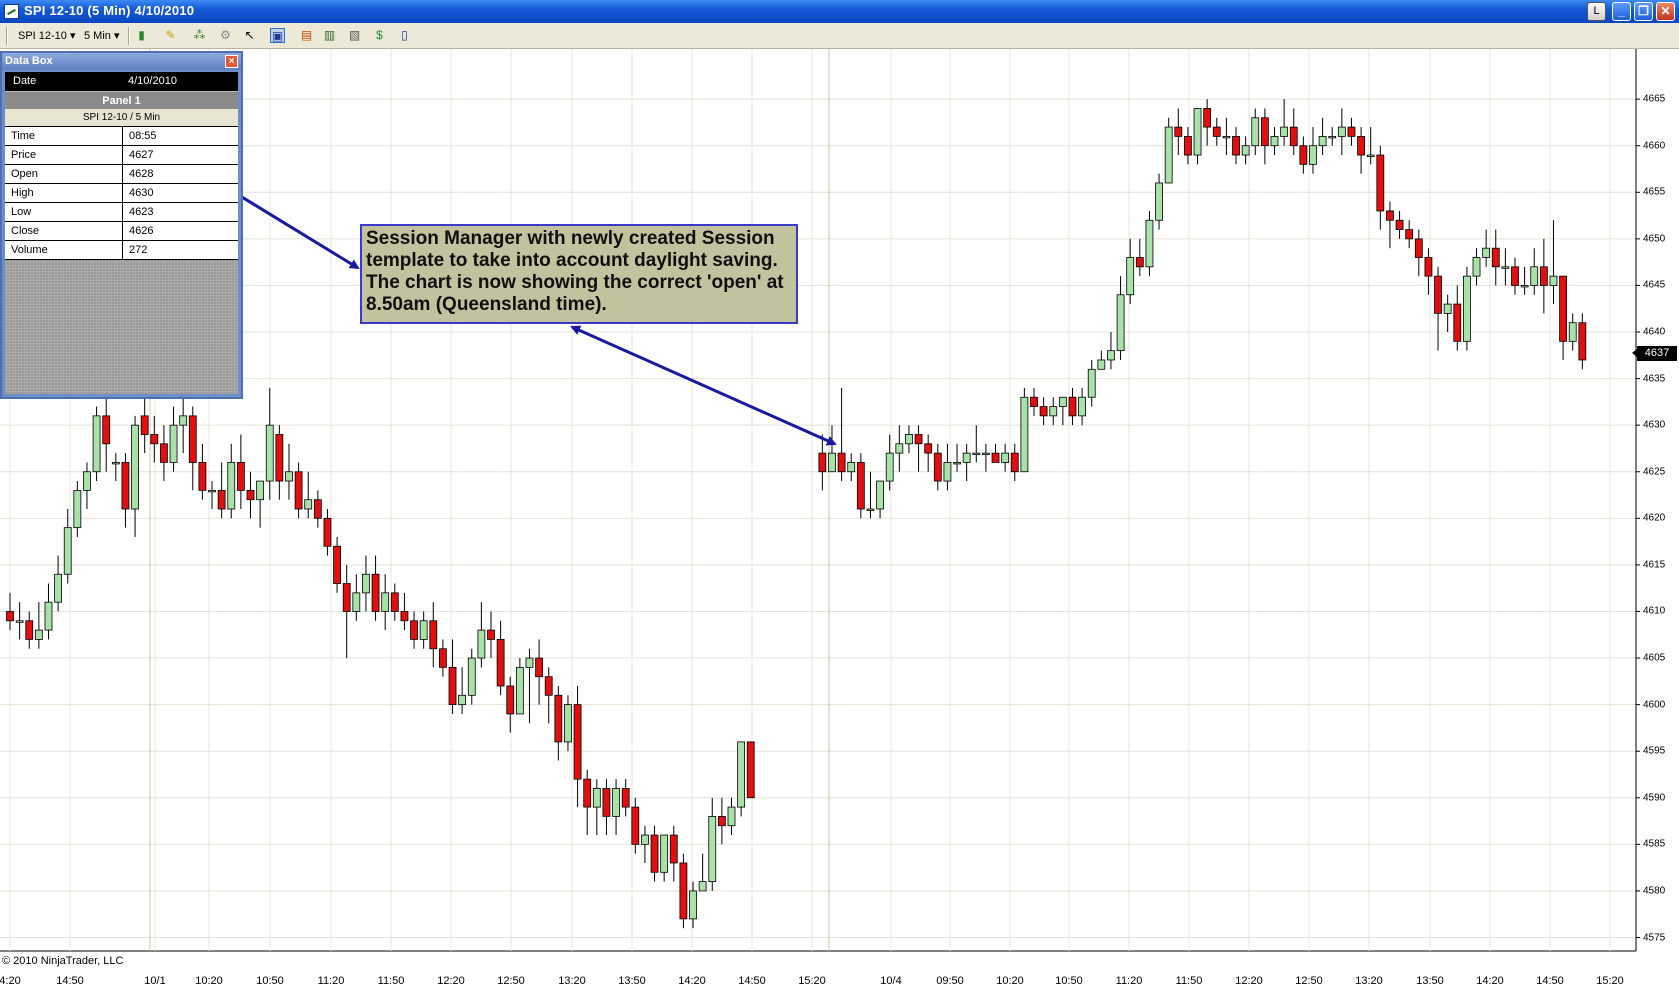 The image size is (1679, 997). What do you see at coordinates (249, 35) in the screenshot?
I see `cursor-icon: ↖` at bounding box center [249, 35].